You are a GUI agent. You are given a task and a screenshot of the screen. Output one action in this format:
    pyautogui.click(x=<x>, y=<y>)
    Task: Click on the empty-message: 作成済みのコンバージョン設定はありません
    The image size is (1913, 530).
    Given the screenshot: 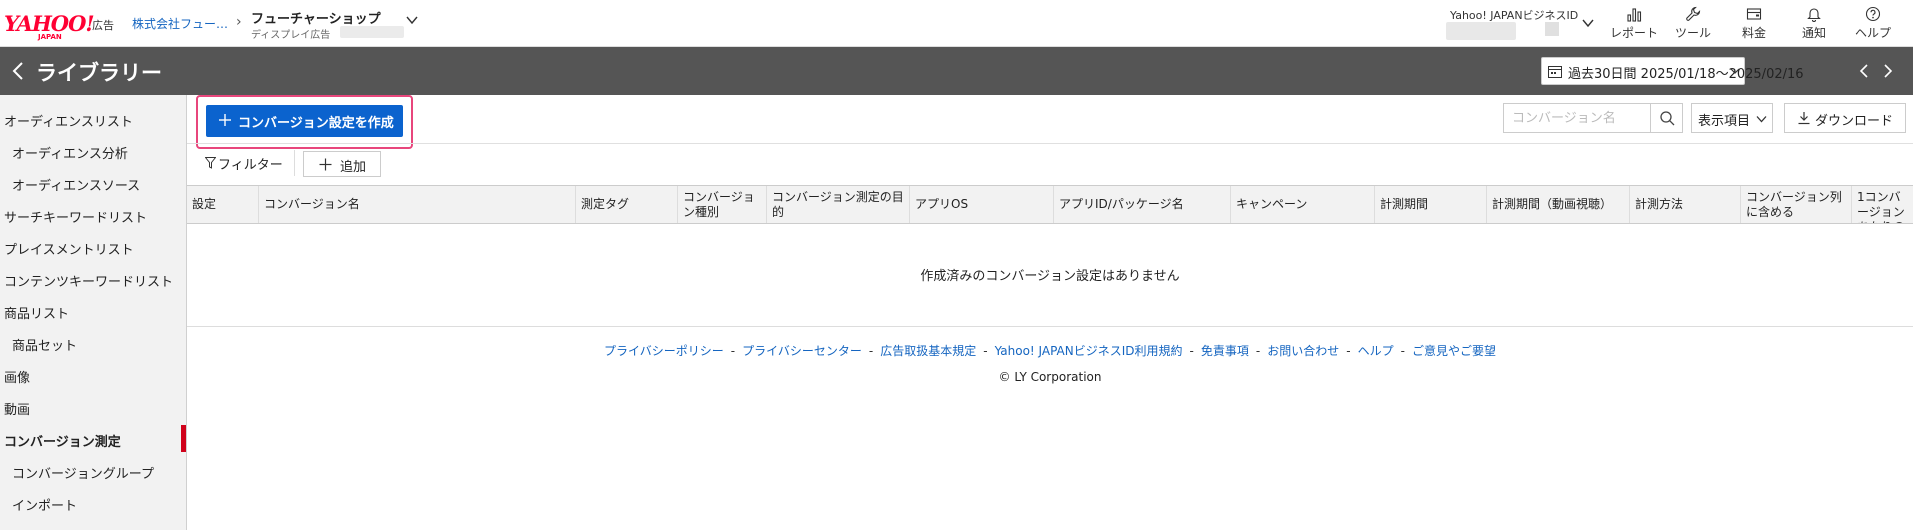 What is the action you would take?
    pyautogui.click(x=1050, y=276)
    